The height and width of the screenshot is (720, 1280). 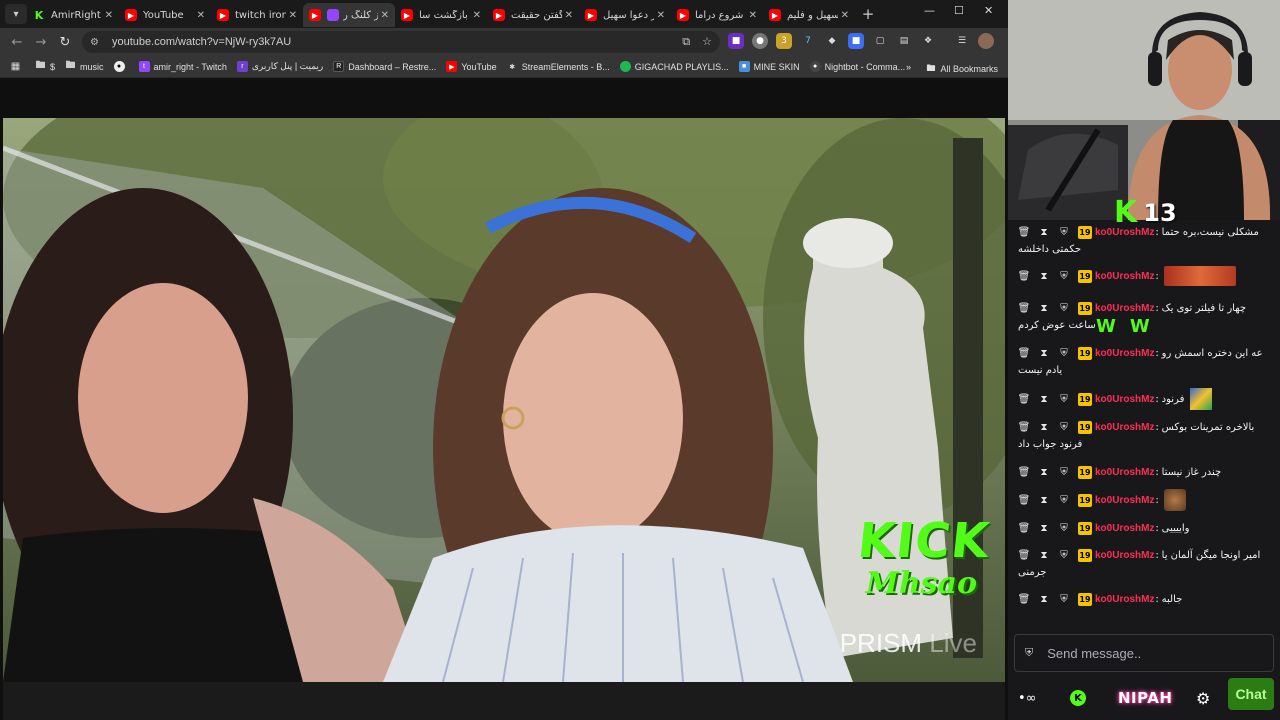 I want to click on extension-icon: ▤, so click(x=904, y=41).